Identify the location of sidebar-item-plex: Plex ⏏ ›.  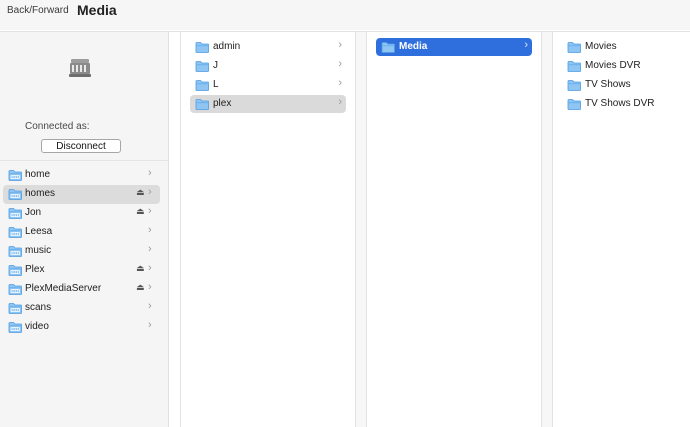
(81, 270).